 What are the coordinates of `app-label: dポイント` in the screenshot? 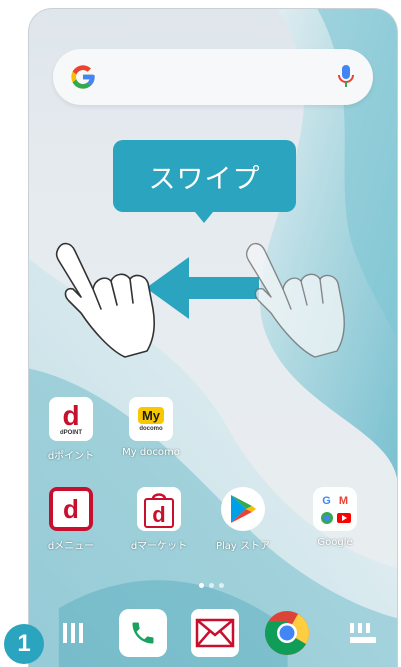 It's located at (71, 456).